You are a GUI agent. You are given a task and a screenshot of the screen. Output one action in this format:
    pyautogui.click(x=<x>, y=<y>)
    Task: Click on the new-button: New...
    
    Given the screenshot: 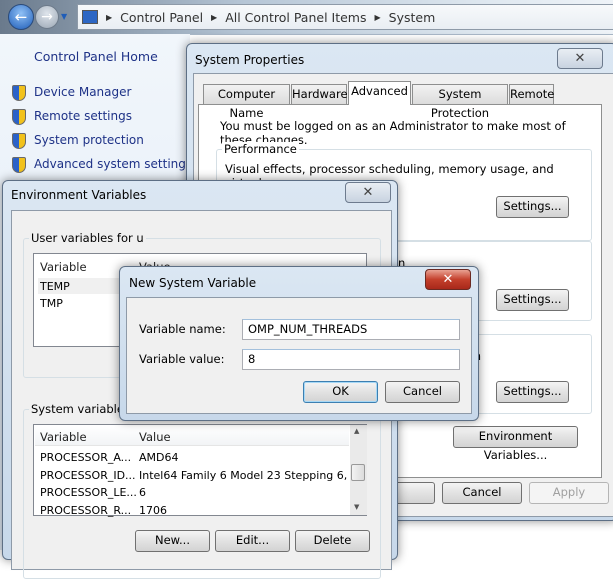 What is the action you would take?
    pyautogui.click(x=172, y=541)
    